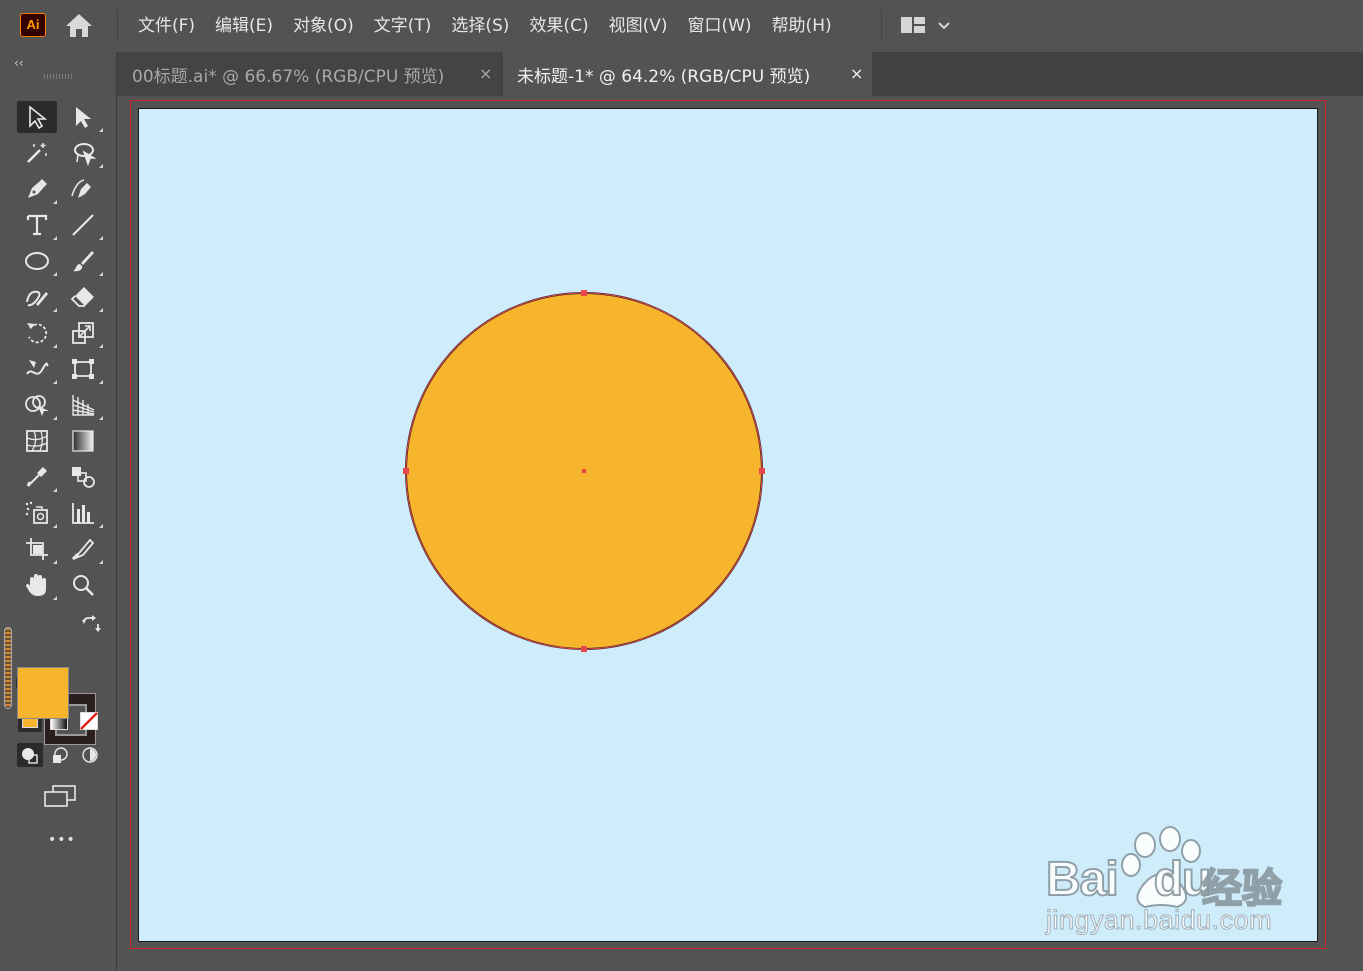 The width and height of the screenshot is (1363, 971). I want to click on shape-builder-tool, so click(37, 405).